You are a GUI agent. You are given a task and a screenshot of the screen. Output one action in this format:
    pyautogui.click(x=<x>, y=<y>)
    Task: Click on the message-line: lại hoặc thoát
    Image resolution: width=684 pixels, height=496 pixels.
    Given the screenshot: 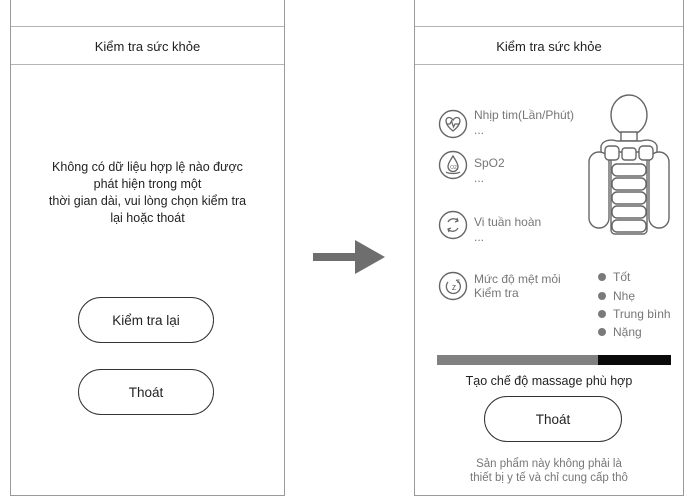 What is the action you would take?
    pyautogui.click(x=147, y=218)
    